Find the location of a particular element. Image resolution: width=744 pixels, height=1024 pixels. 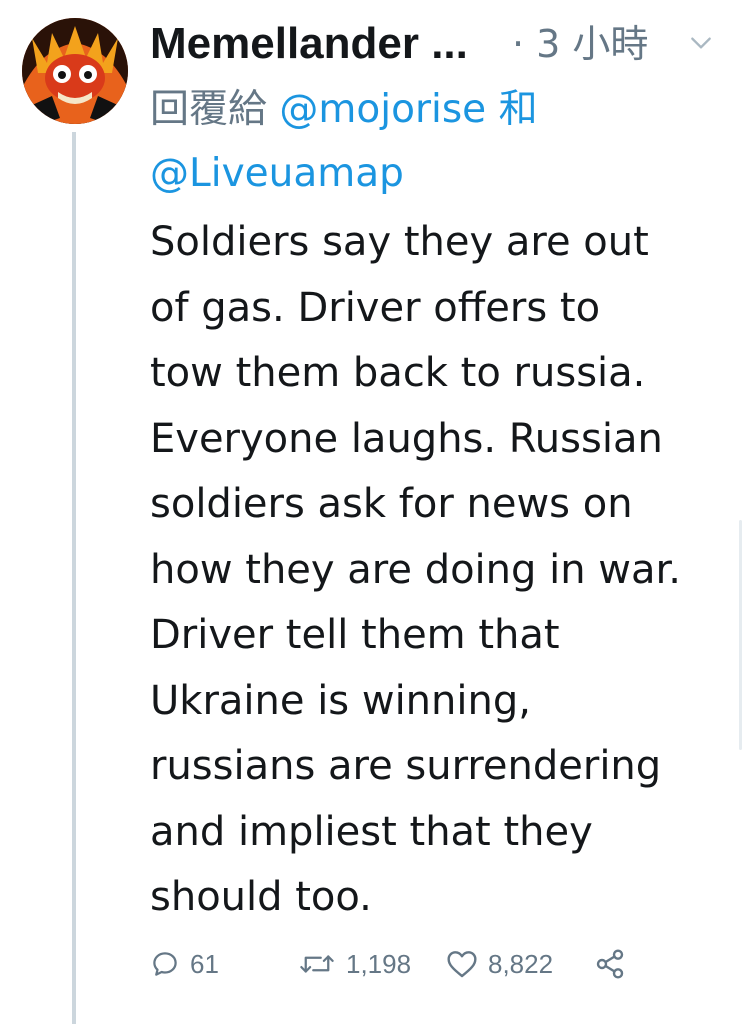

reply-button: 61 is located at coordinates (184, 964).